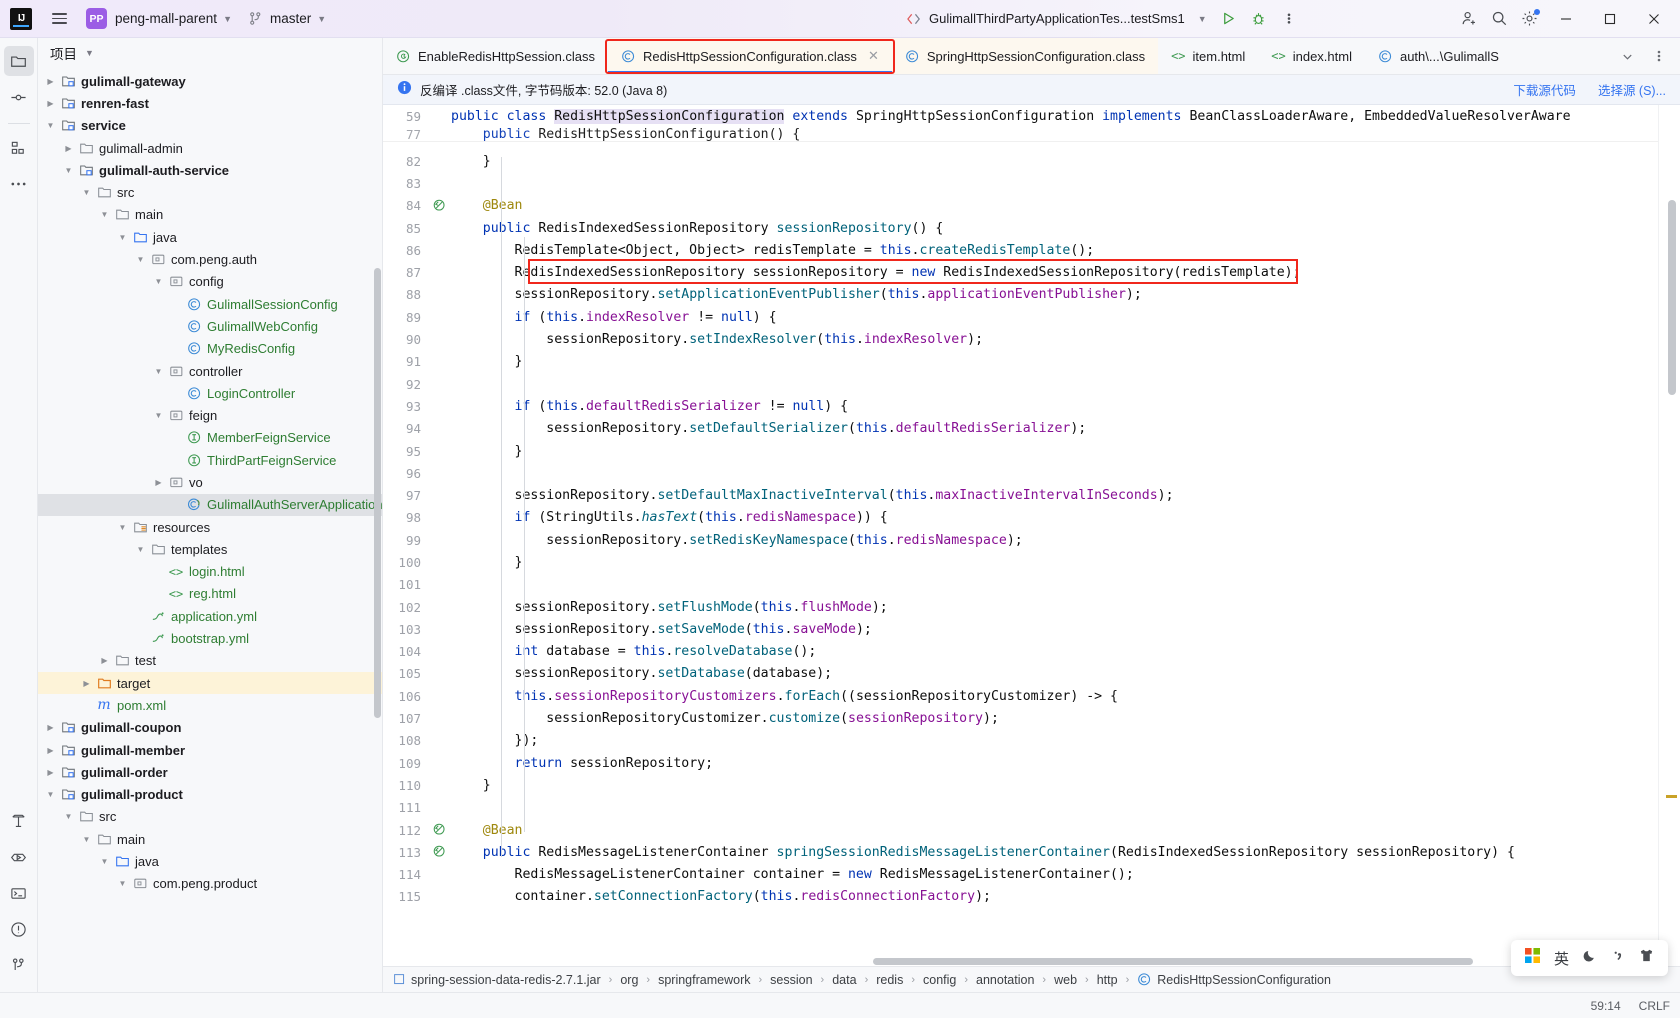 The image size is (1680, 1018). What do you see at coordinates (59, 19) in the screenshot?
I see `hamburger-icon` at bounding box center [59, 19].